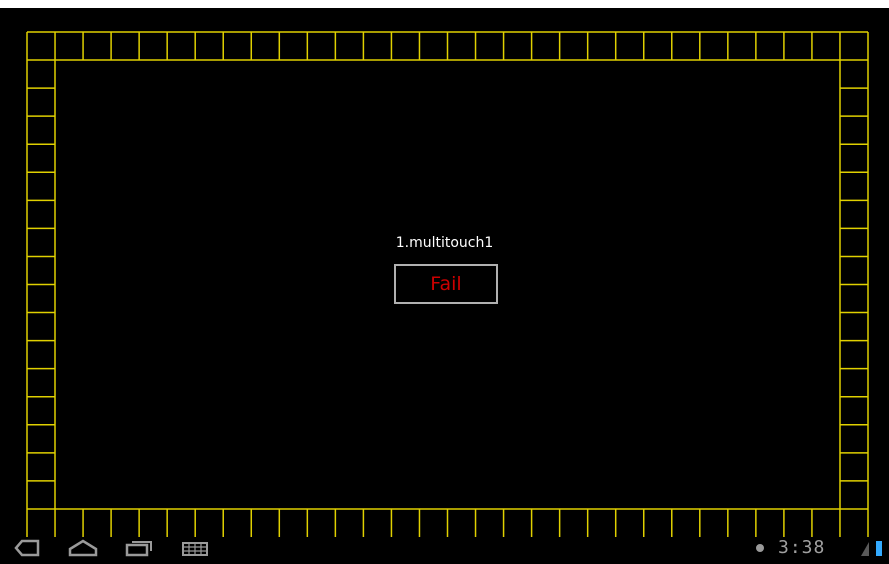 The height and width of the screenshot is (564, 889). What do you see at coordinates (139, 548) in the screenshot?
I see `recent-apps-icon` at bounding box center [139, 548].